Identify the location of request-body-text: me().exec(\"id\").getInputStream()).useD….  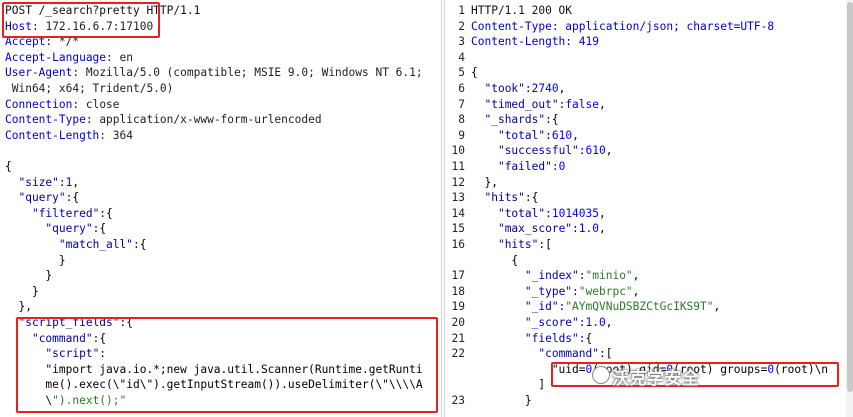
(214, 385).